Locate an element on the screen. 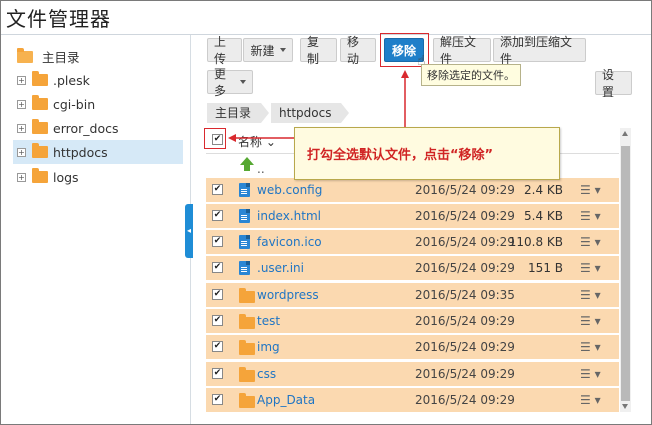  tree-item-label: logs is located at coordinates (66, 177).